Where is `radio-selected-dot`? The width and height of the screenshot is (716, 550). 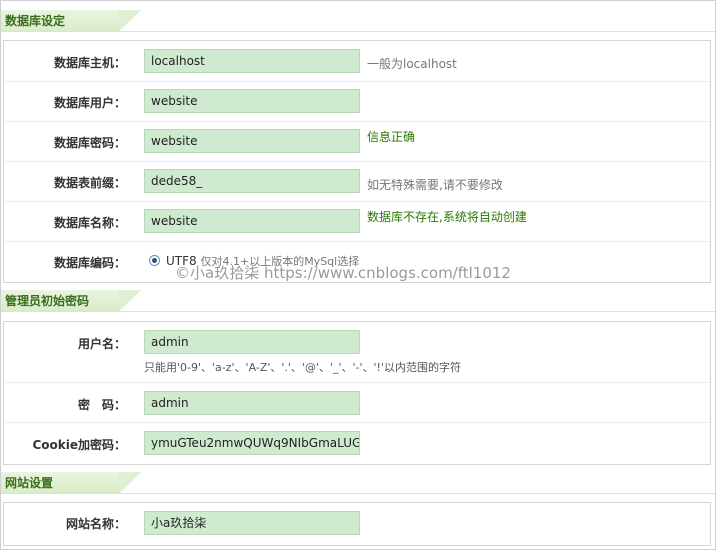 radio-selected-dot is located at coordinates (154, 260).